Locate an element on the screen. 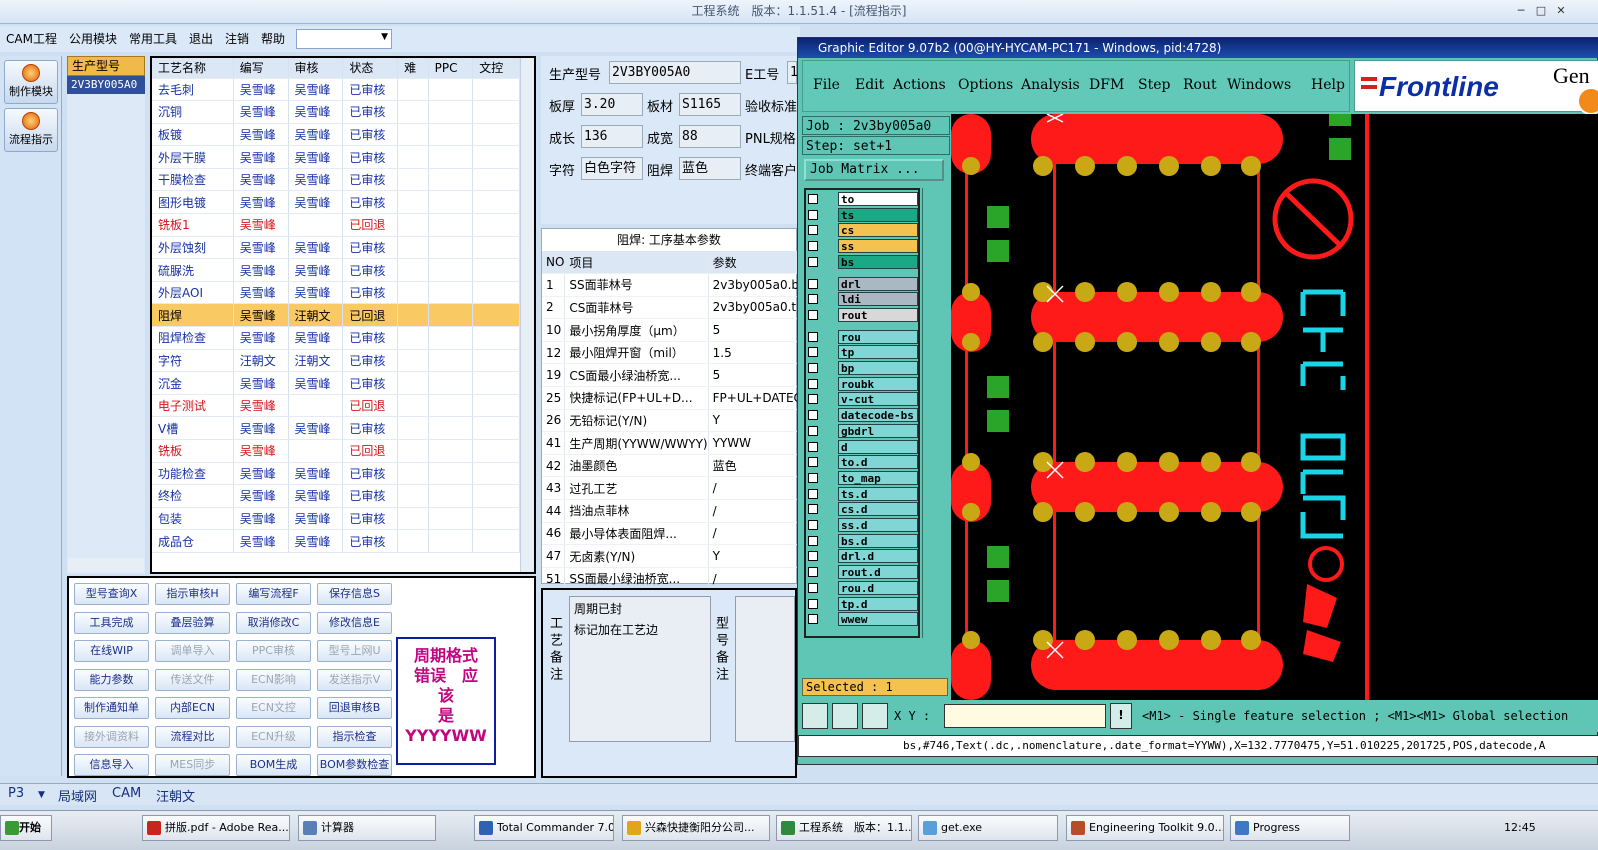  function-button: 取消修改C is located at coordinates (273, 622).